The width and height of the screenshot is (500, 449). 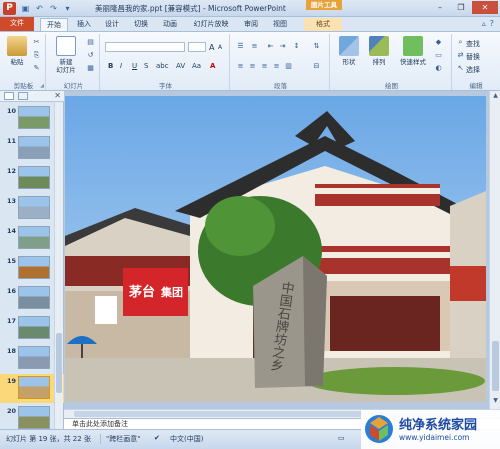 What do you see at coordinates (197, 47) in the screenshot?
I see `font-size-field` at bounding box center [197, 47].